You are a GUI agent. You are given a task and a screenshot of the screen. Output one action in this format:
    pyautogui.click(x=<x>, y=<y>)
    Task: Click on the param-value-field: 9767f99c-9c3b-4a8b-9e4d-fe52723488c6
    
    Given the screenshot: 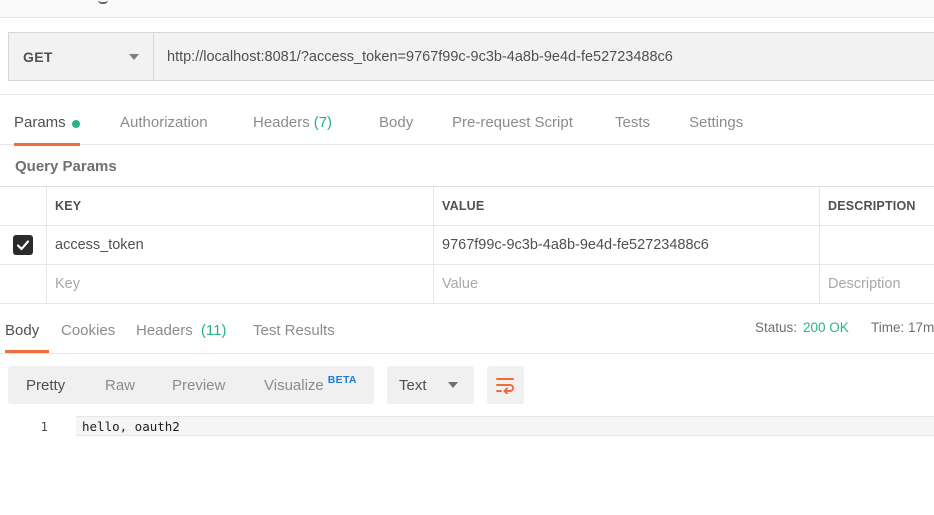 What is the action you would take?
    pyautogui.click(x=626, y=245)
    